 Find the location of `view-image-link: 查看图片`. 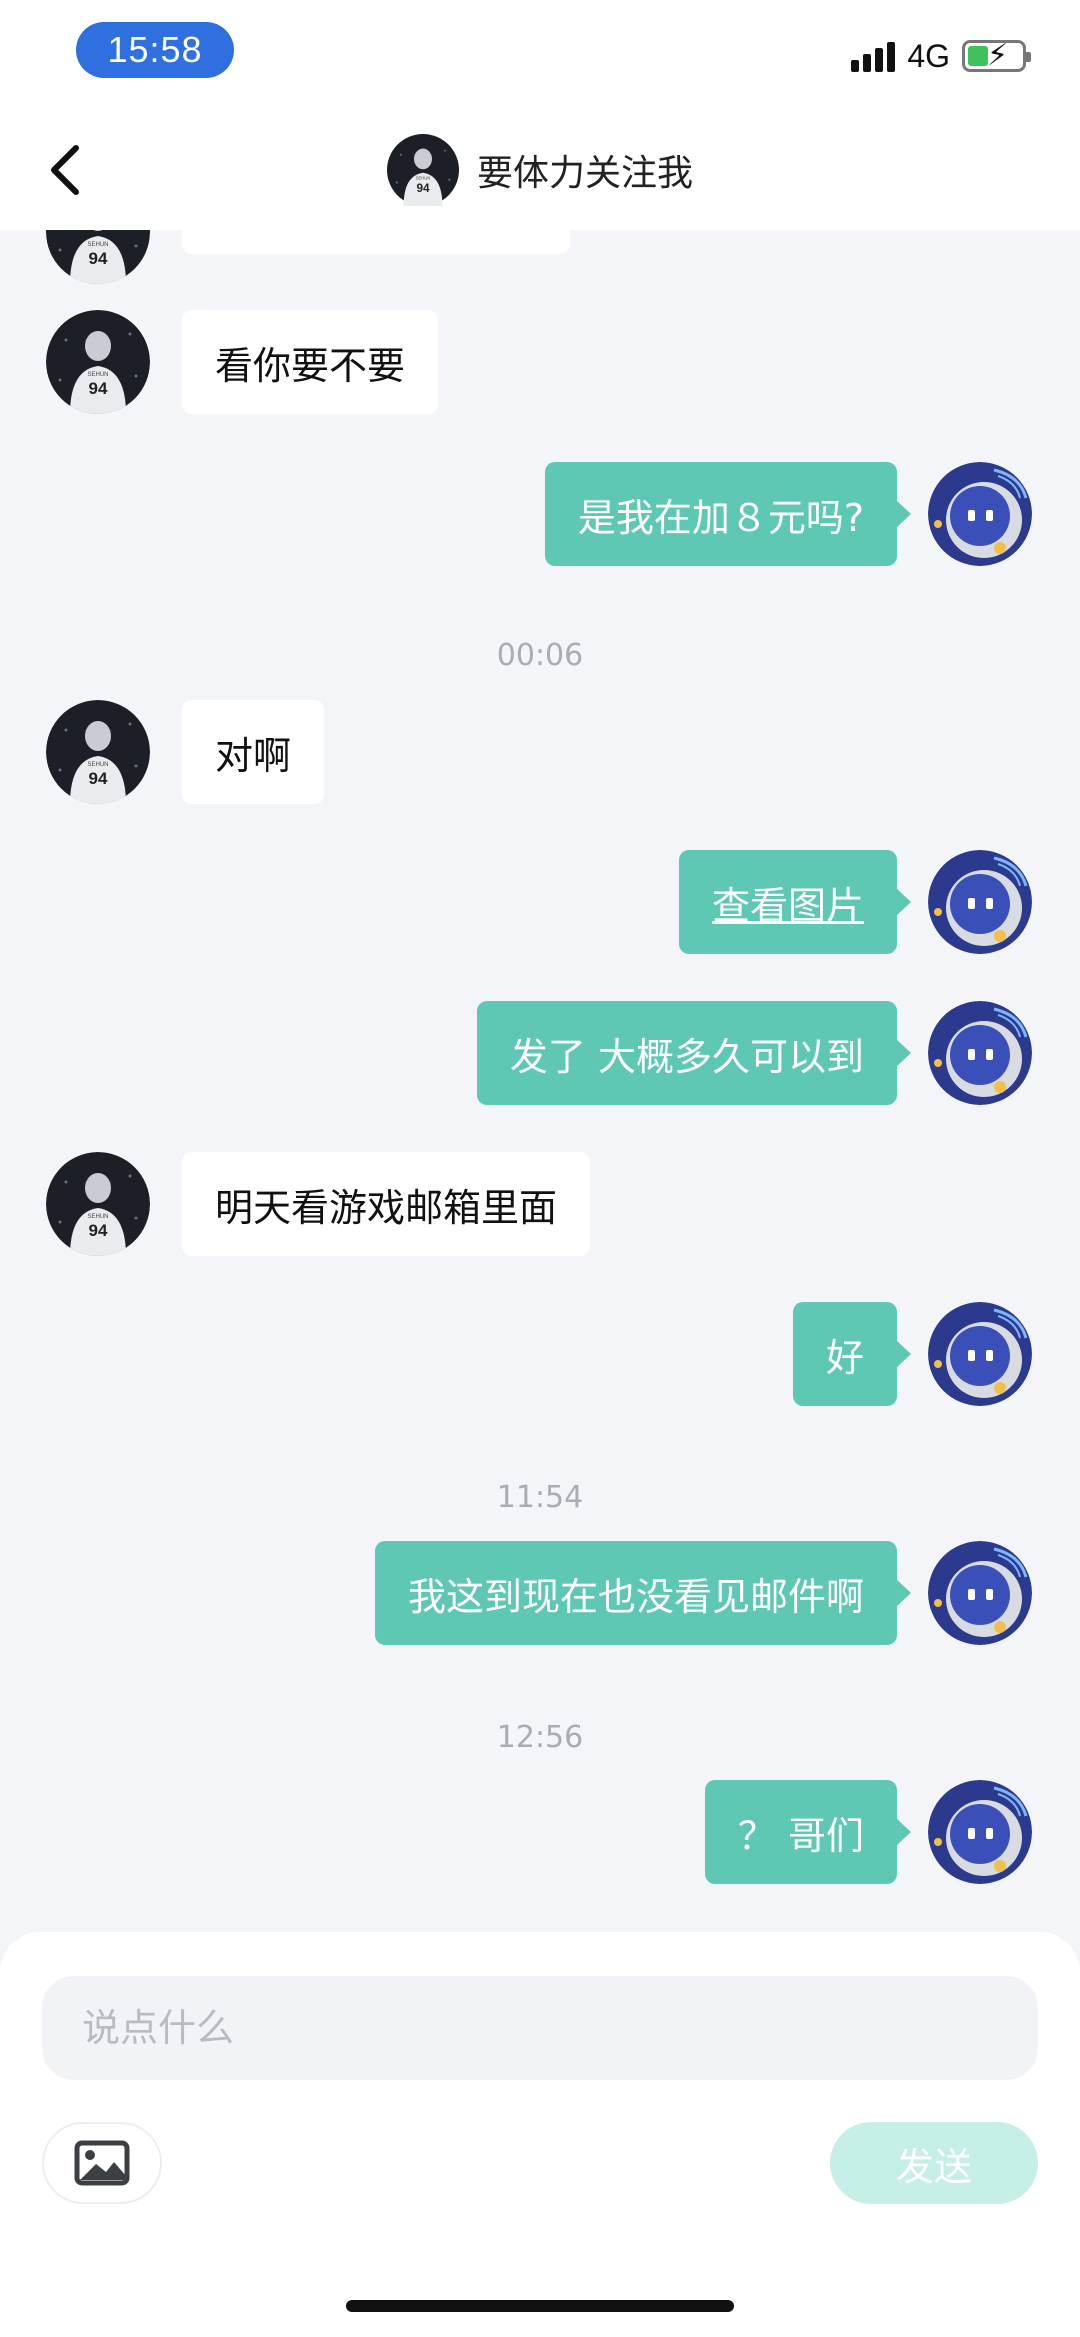

view-image-link: 查看图片 is located at coordinates (788, 902).